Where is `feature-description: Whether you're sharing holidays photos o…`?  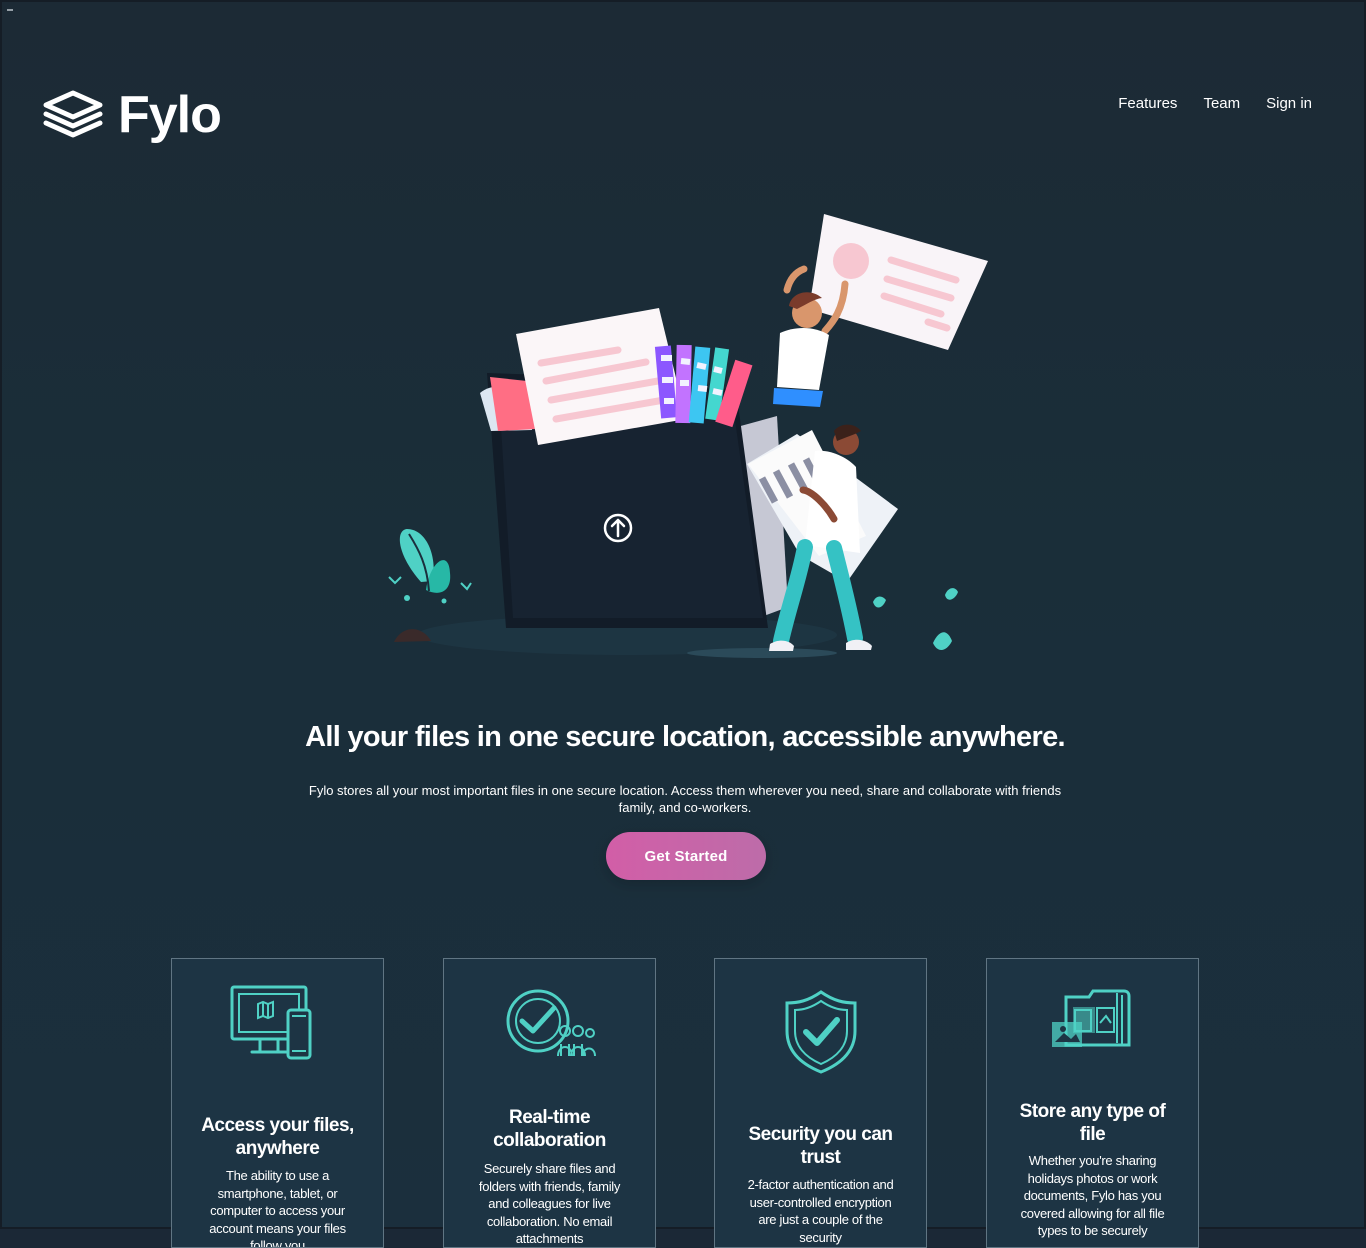
feature-description: Whether you're sharing holidays photos o… is located at coordinates (1092, 1195).